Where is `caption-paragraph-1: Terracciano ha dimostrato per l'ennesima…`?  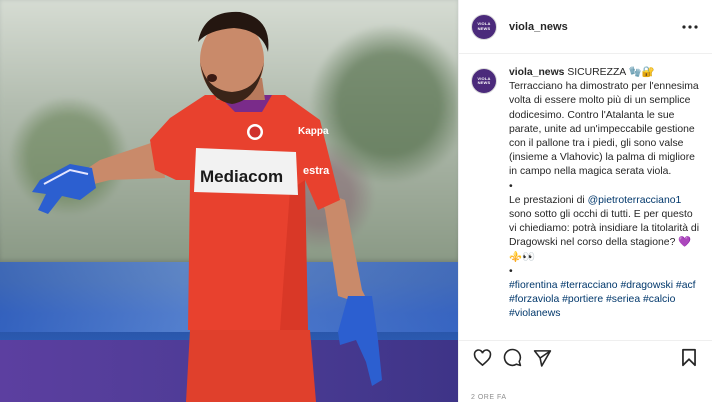
caption-paragraph-1: Terracciano ha dimostrato per l'ennesima… is located at coordinates (604, 129).